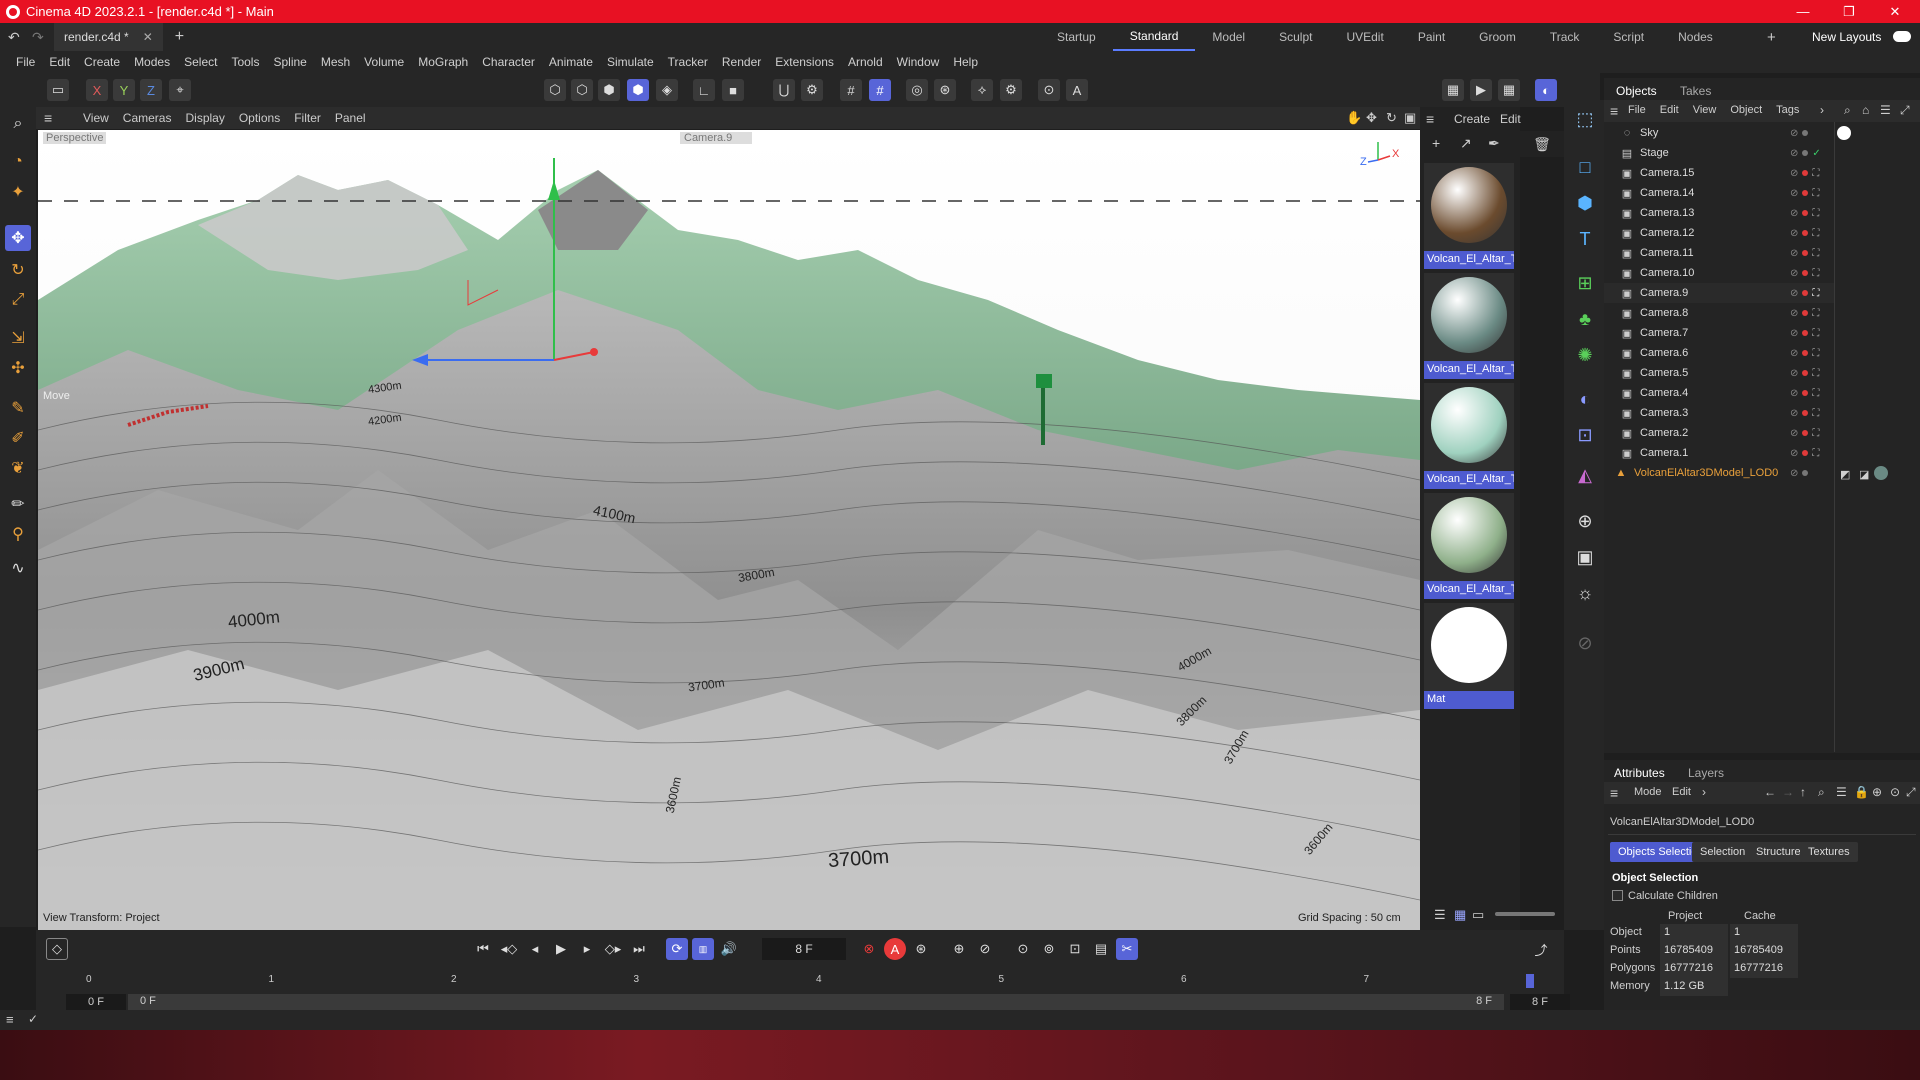 Image resolution: width=1920 pixels, height=1080 pixels. What do you see at coordinates (1787, 110) in the screenshot?
I see `object-menu-tags: Tags` at bounding box center [1787, 110].